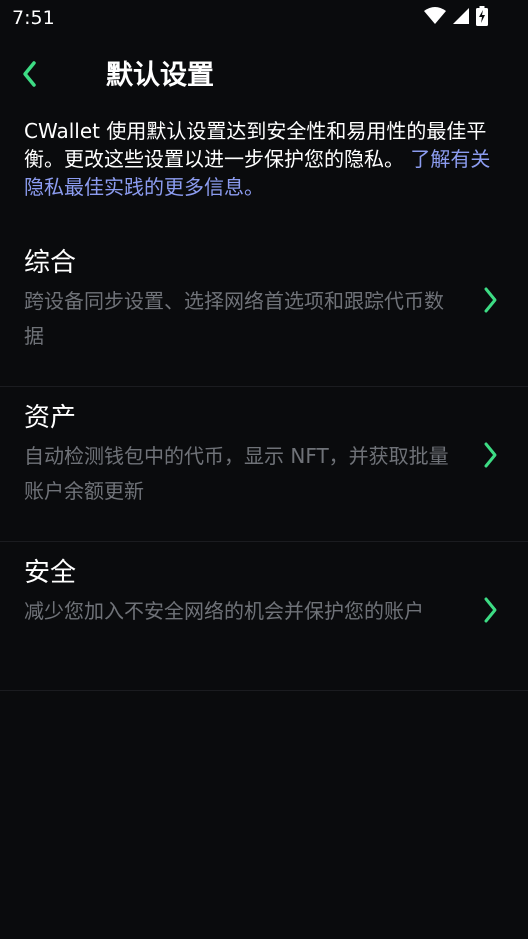  What do you see at coordinates (50, 263) in the screenshot?
I see `settings-item-title: 综合` at bounding box center [50, 263].